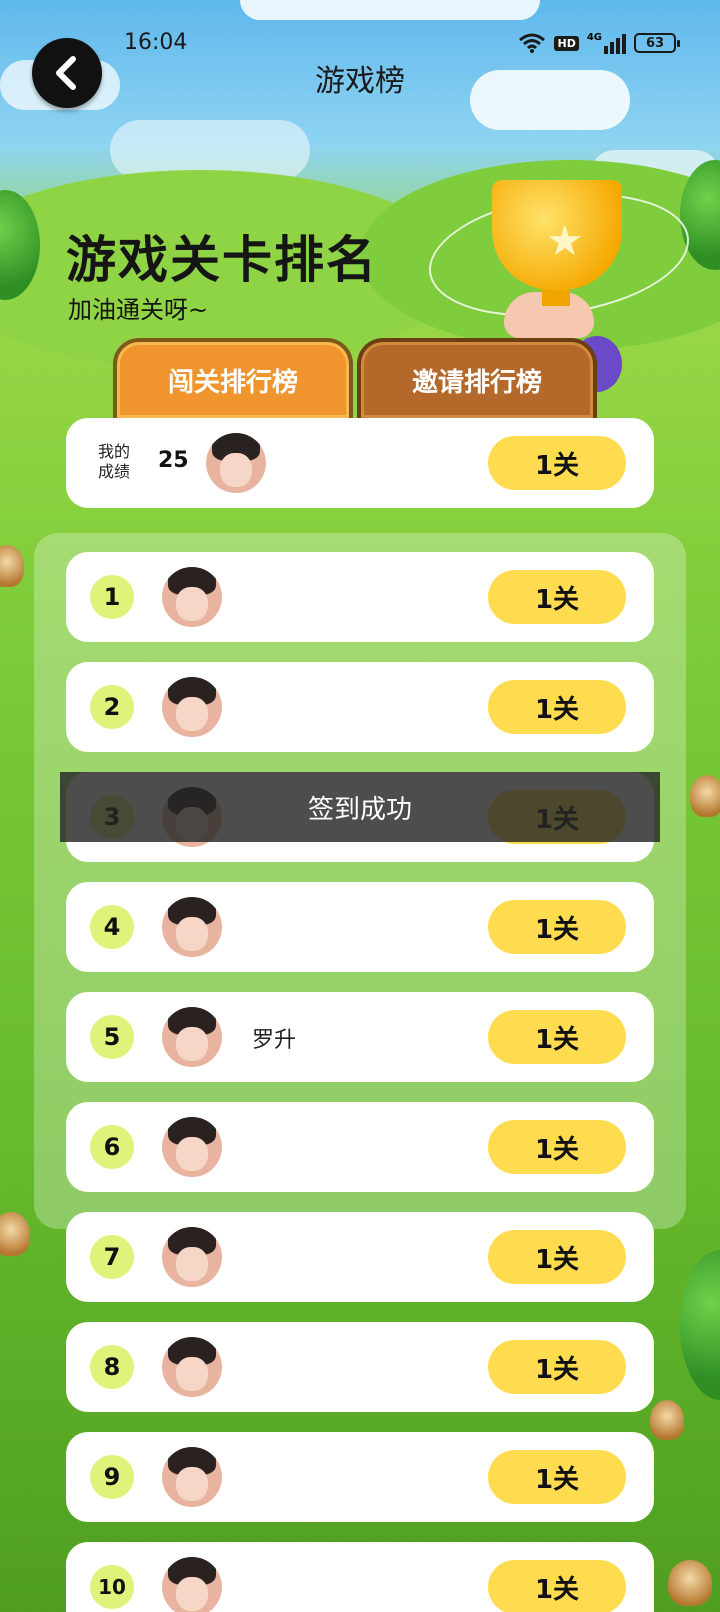 This screenshot has height=1612, width=720. Describe the element at coordinates (112, 1257) in the screenshot. I see `rank-number: 7` at that location.